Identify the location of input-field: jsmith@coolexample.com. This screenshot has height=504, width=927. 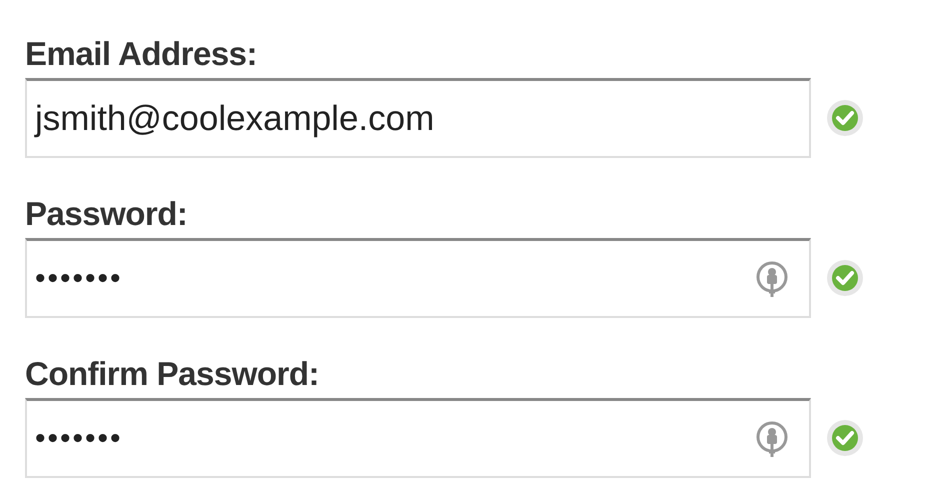
(418, 118).